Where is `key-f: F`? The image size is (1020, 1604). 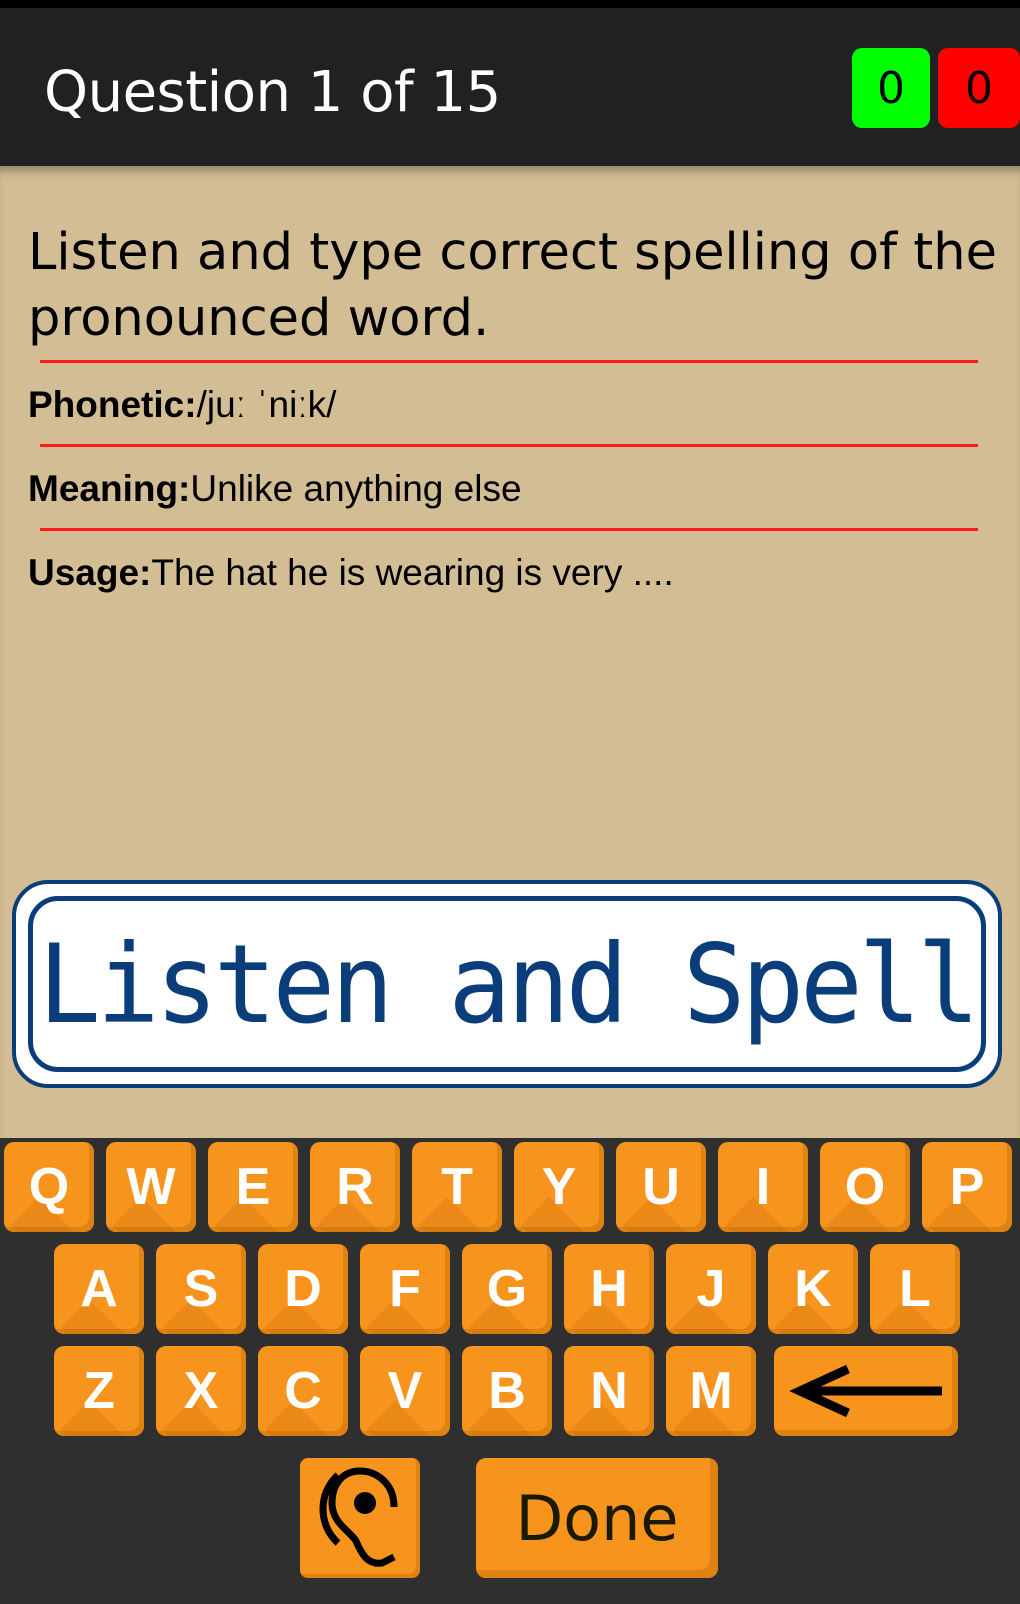 key-f: F is located at coordinates (405, 1289).